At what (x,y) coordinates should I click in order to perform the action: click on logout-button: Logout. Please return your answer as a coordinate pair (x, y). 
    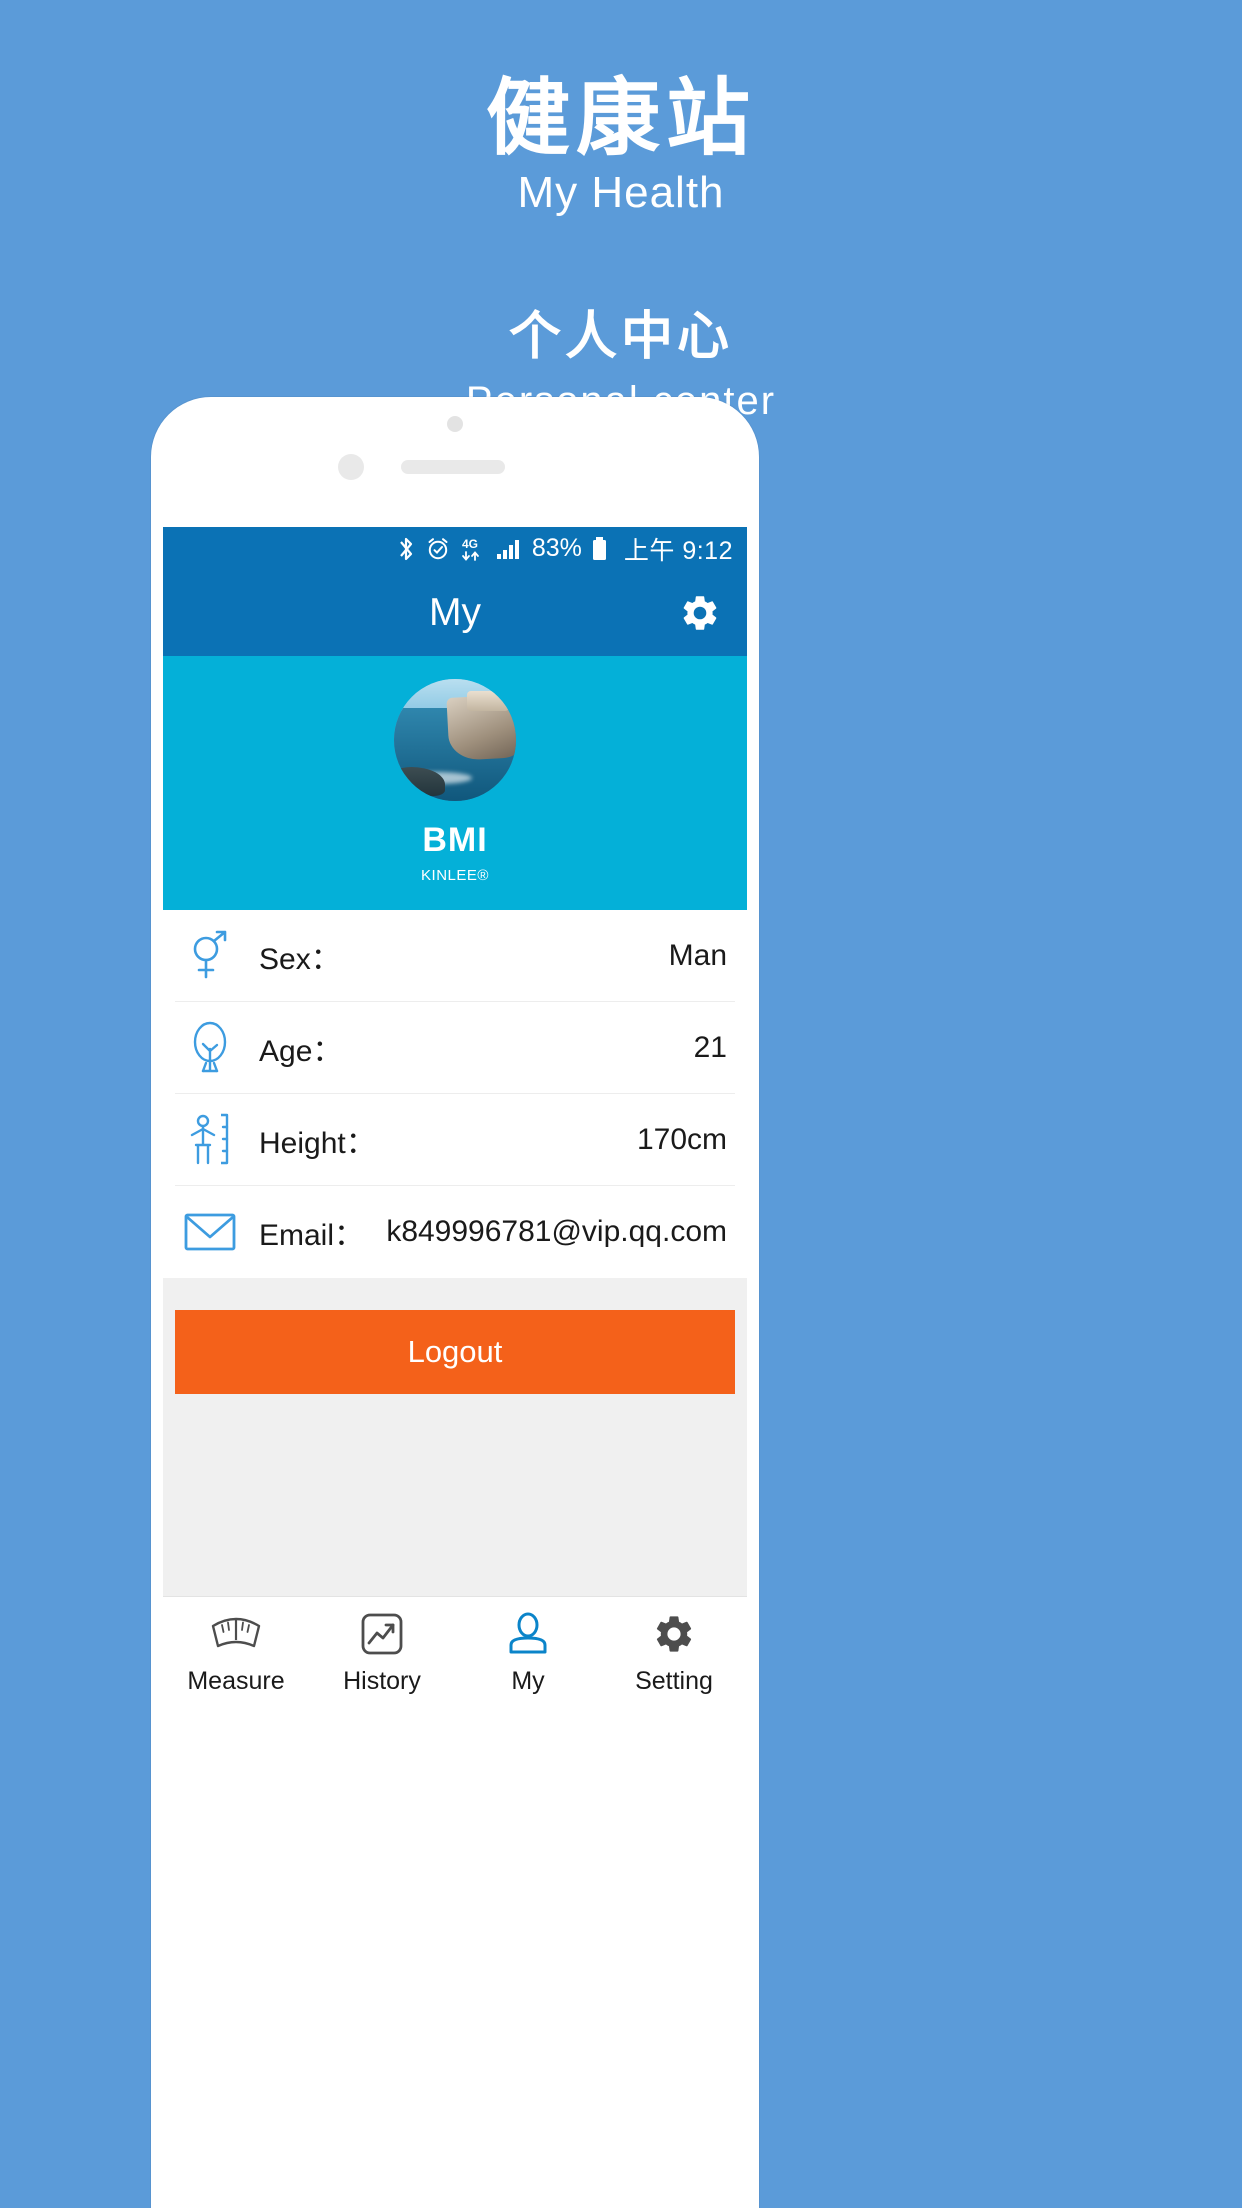
    Looking at the image, I should click on (455, 1352).